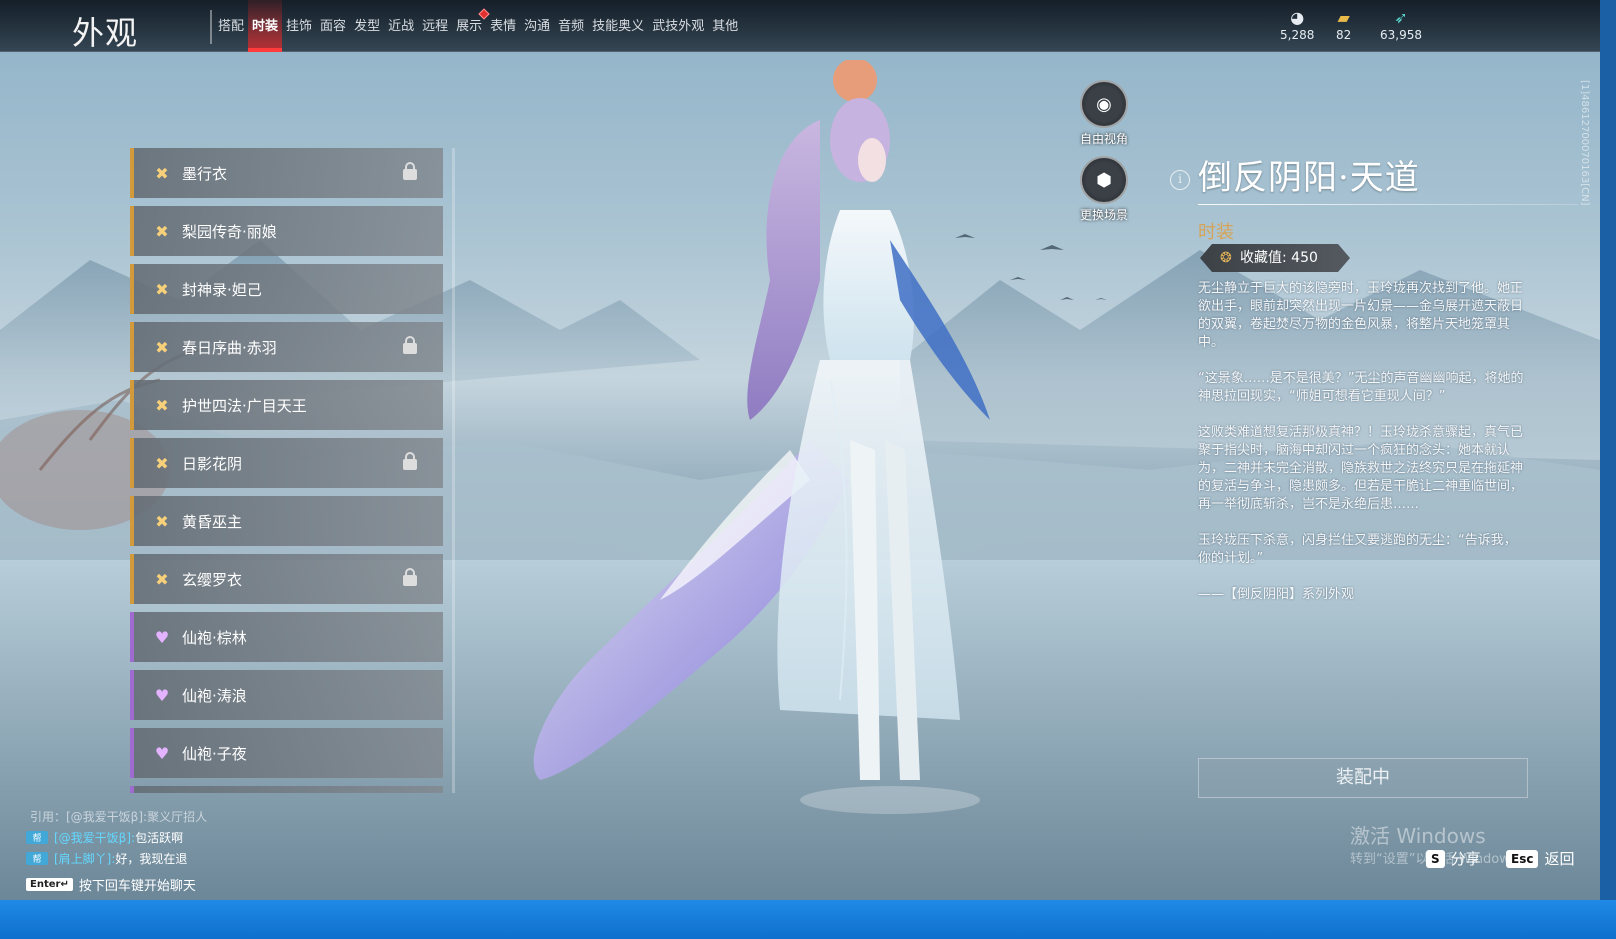 The width and height of the screenshot is (1616, 939). I want to click on camera-icon: ◉, so click(1104, 104).